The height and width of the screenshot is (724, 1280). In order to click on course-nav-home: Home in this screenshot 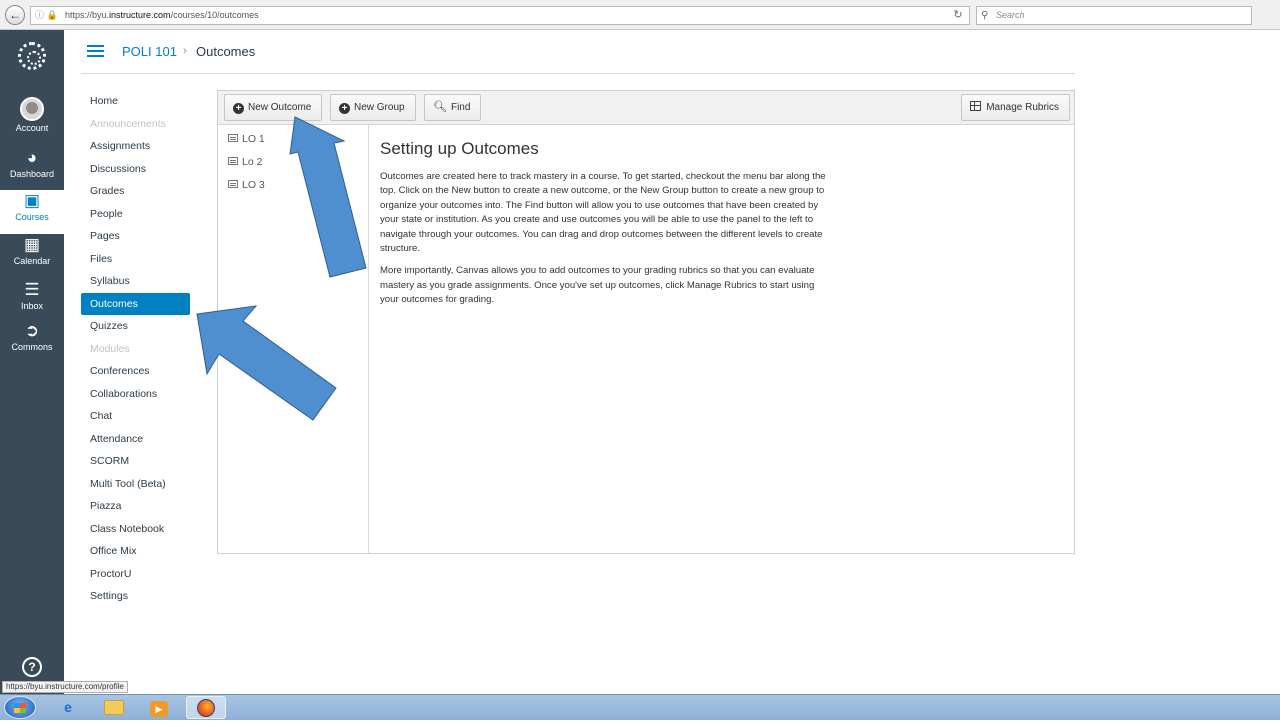, I will do `click(135, 101)`.